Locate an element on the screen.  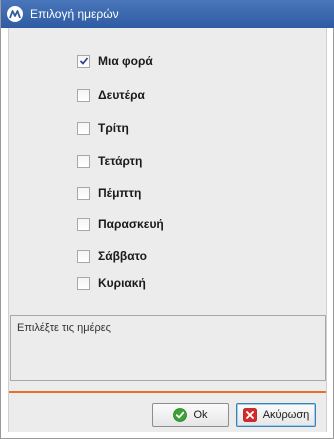
green-check-icon is located at coordinates (180, 415).